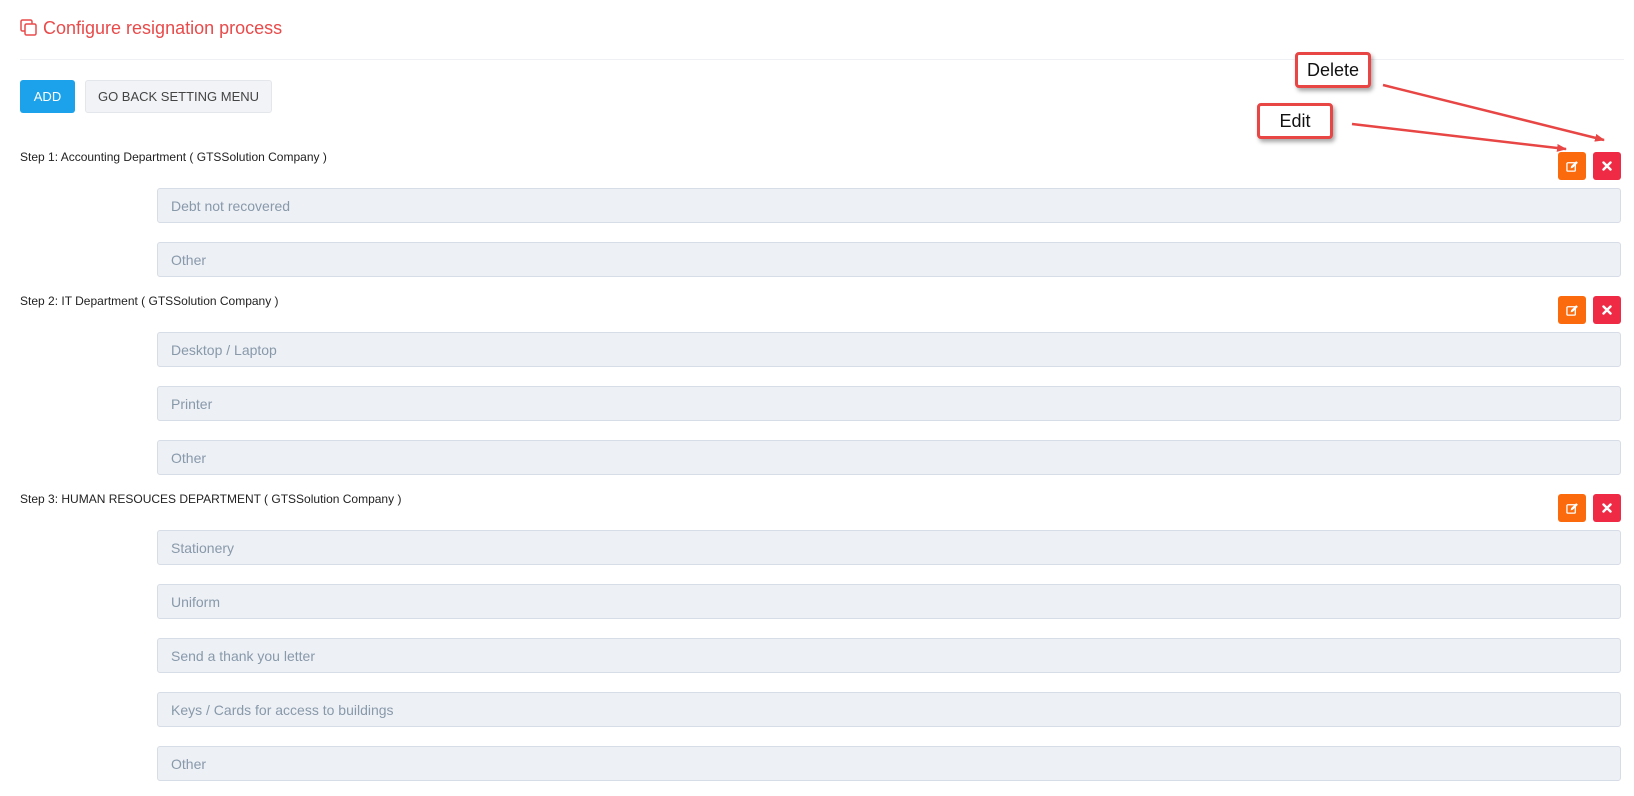 Image resolution: width=1634 pixels, height=796 pixels. What do you see at coordinates (28, 27) in the screenshot?
I see `copy-icon` at bounding box center [28, 27].